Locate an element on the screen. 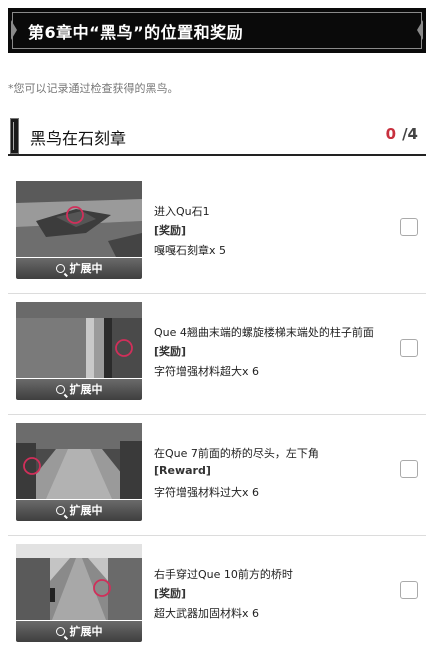 The width and height of the screenshot is (434, 662). chapter-title-bar: 第6章中“黑鸟”的位置和奖励 is located at coordinates (217, 30).